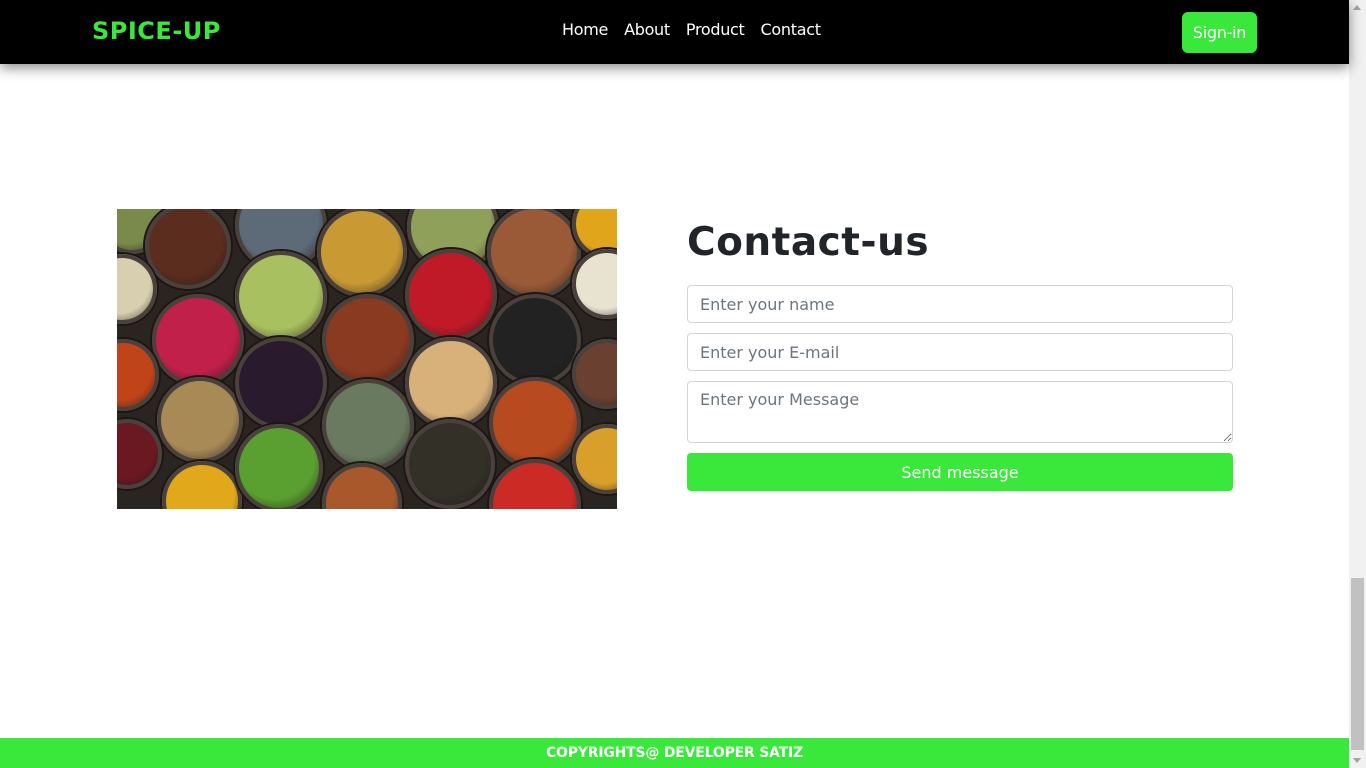 This screenshot has height=768, width=1366. Describe the element at coordinates (791, 30) in the screenshot. I see `nav-link-contact: Contact` at that location.